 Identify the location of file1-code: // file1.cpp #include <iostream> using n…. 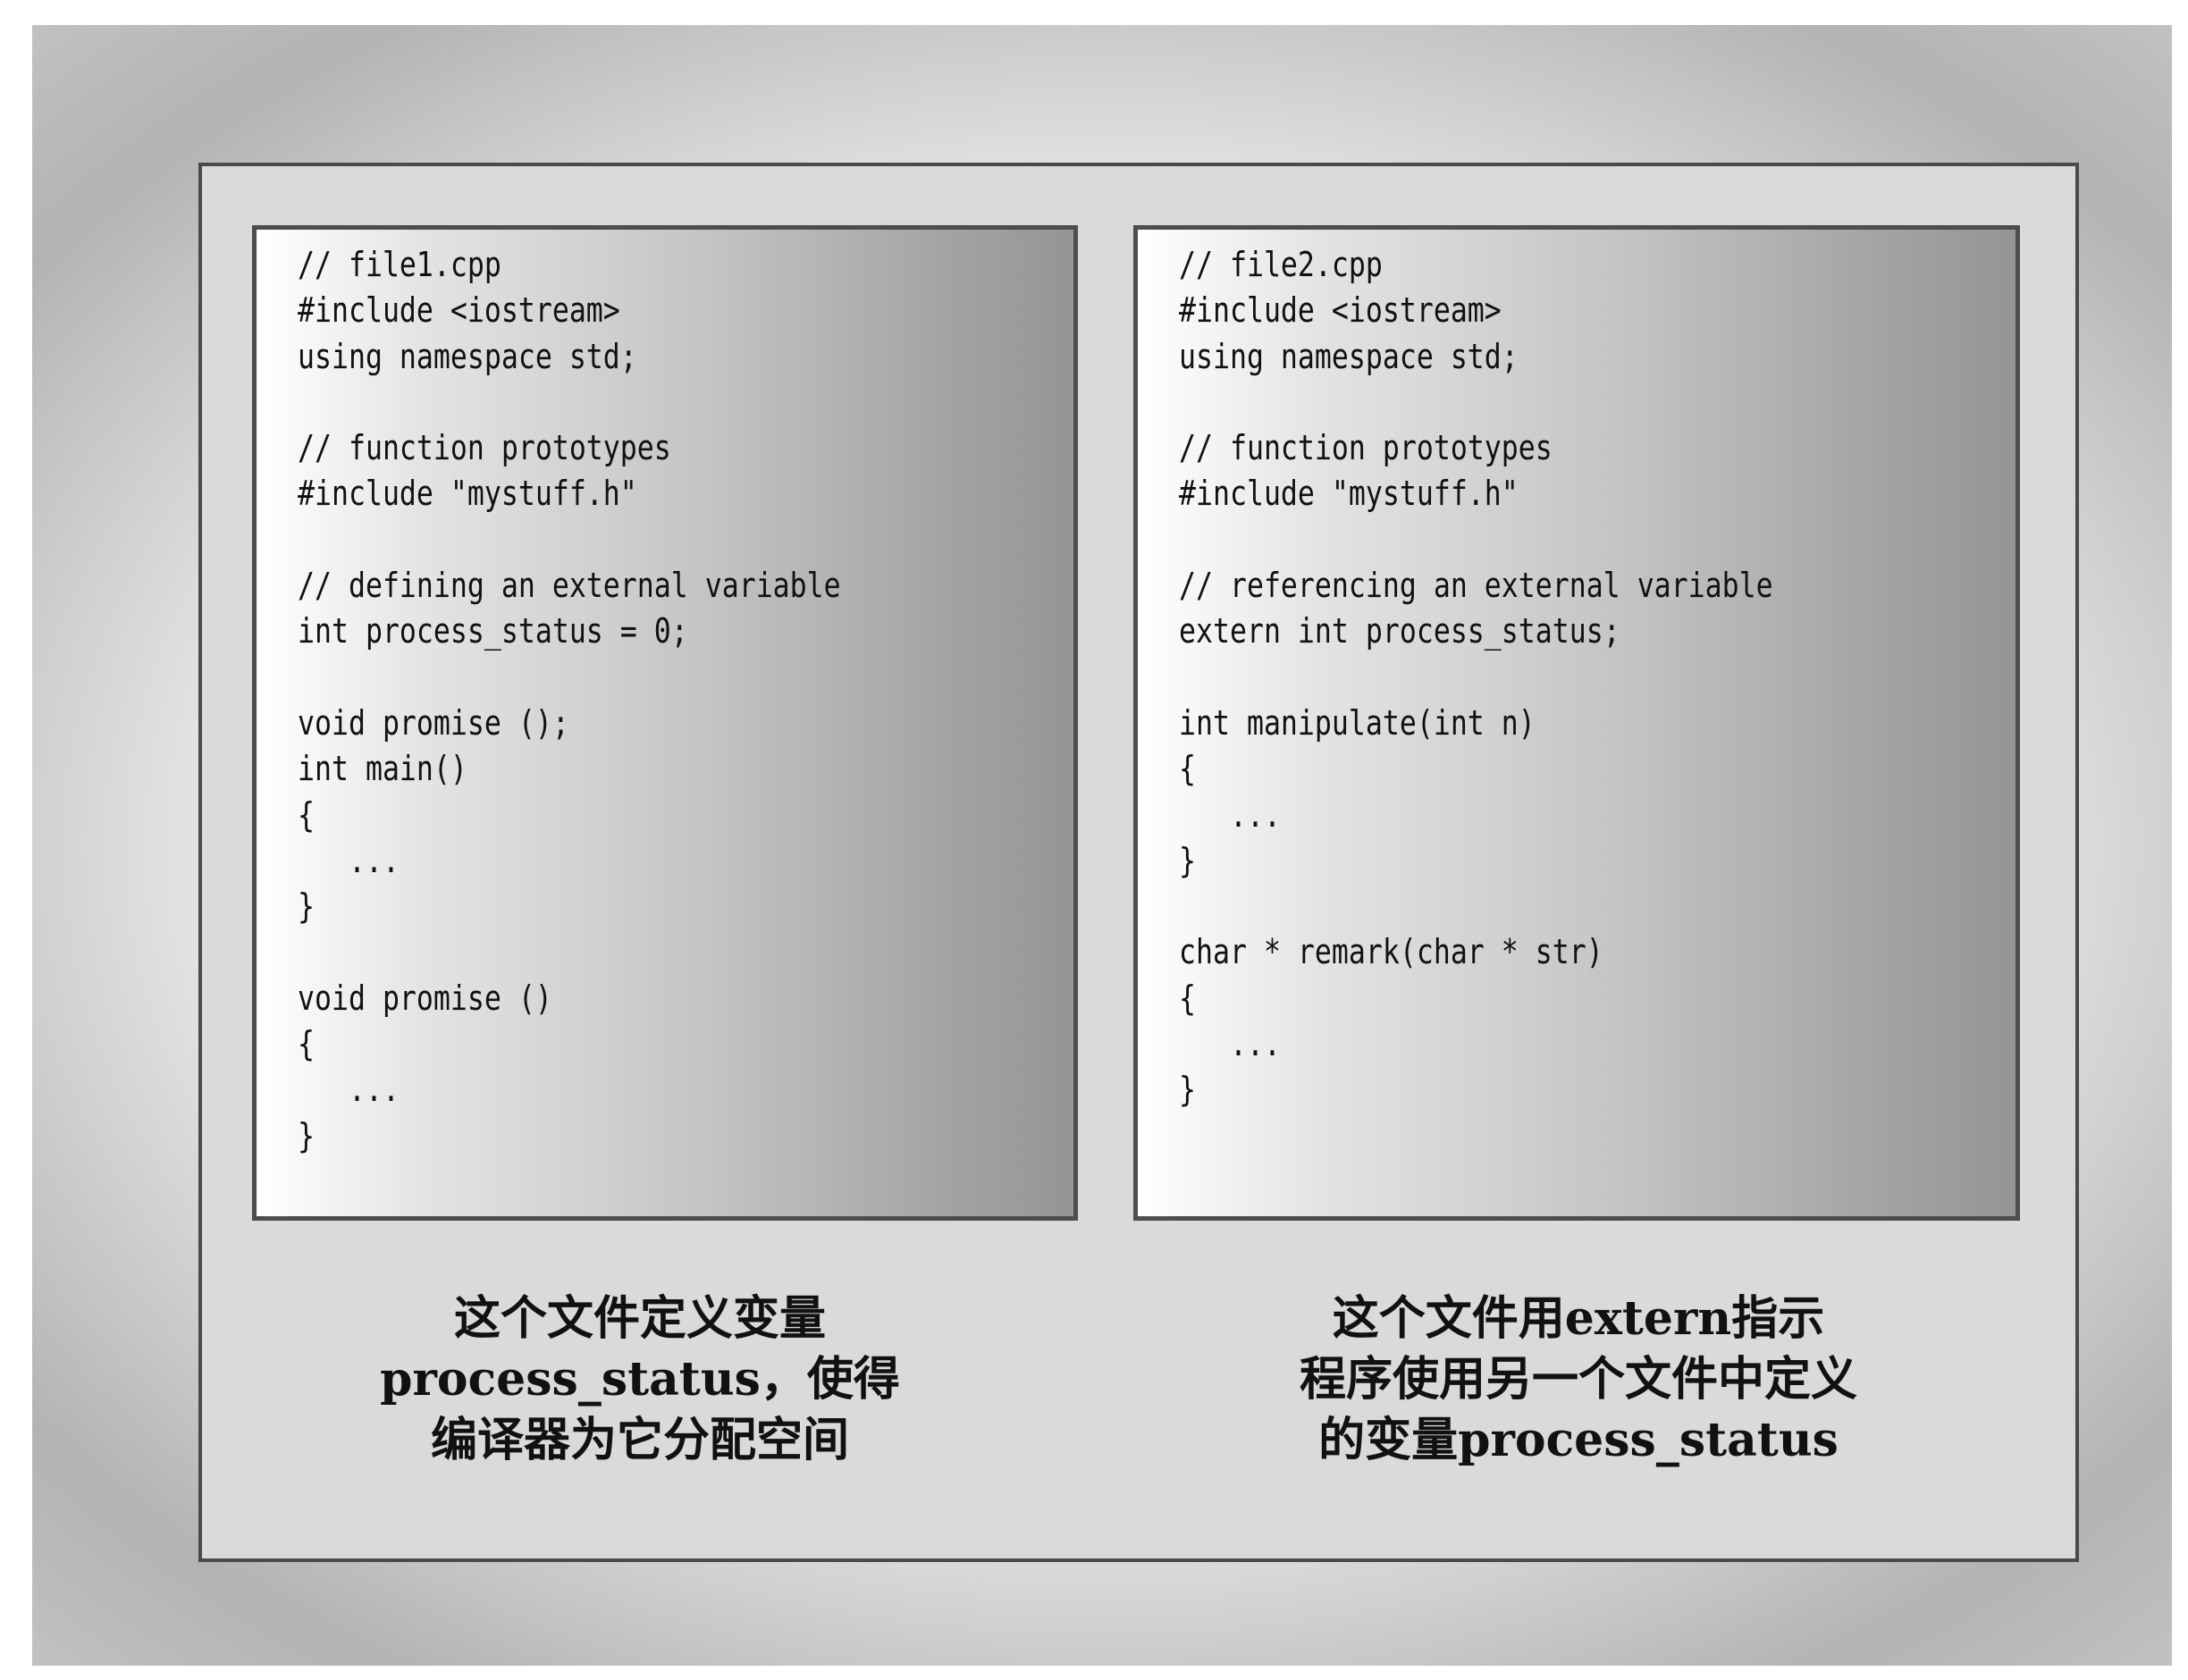
(569, 700).